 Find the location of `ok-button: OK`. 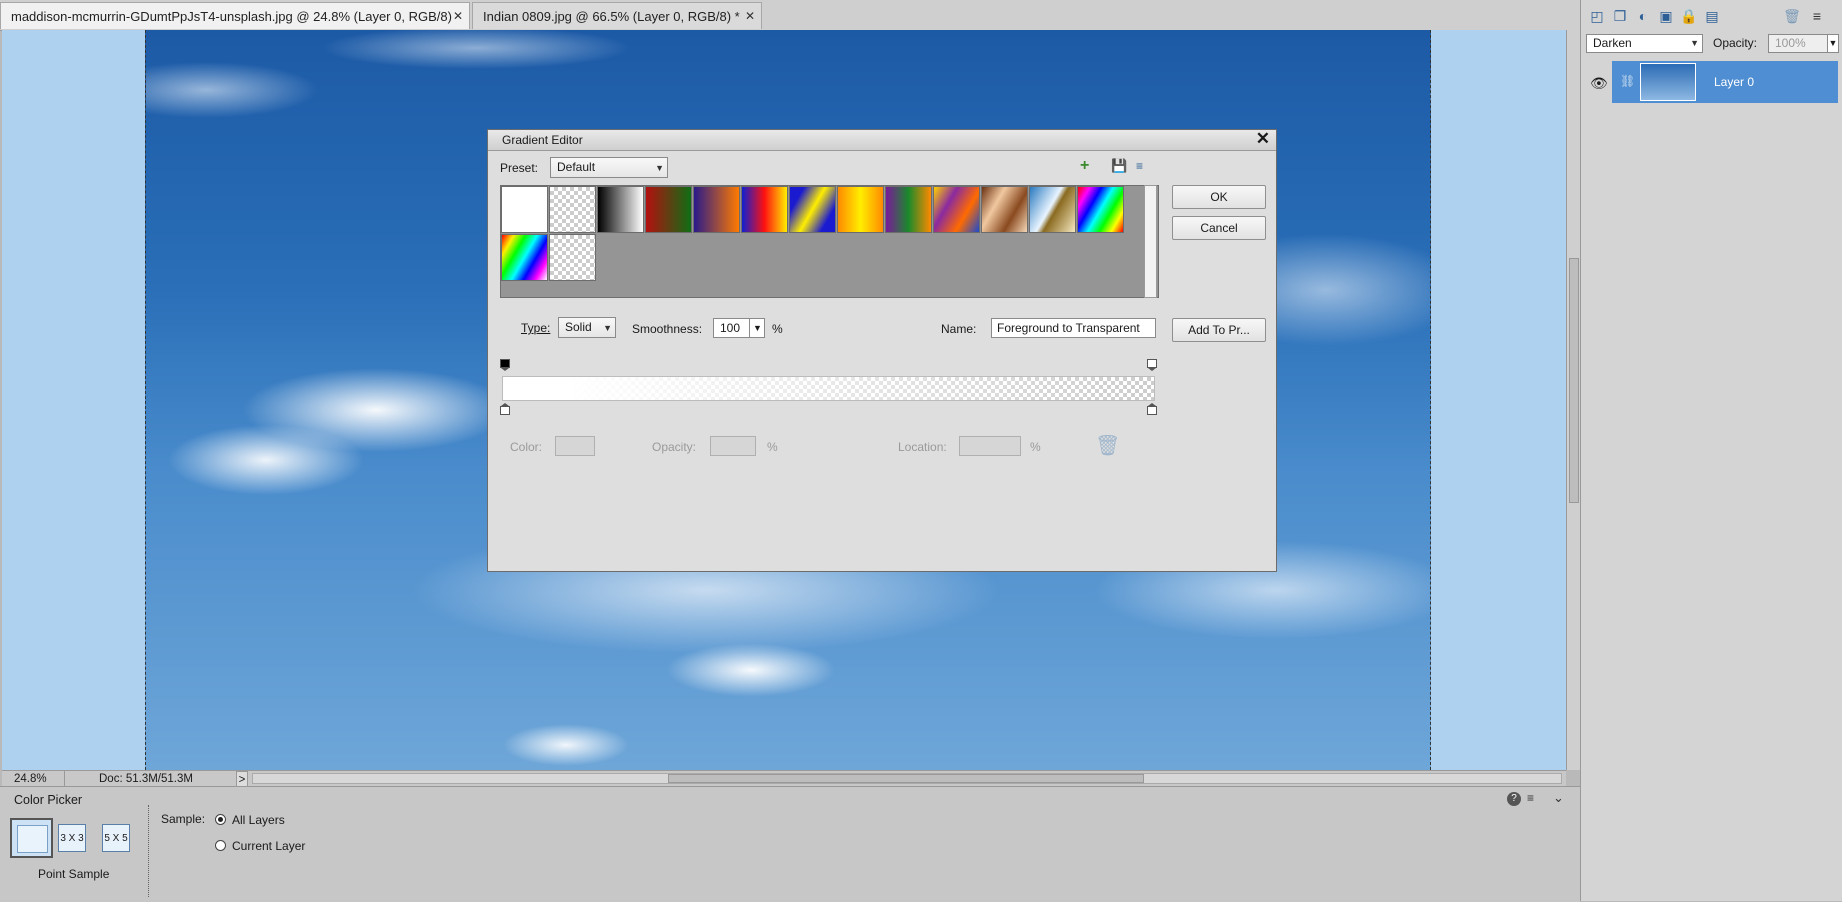

ok-button: OK is located at coordinates (1219, 197).